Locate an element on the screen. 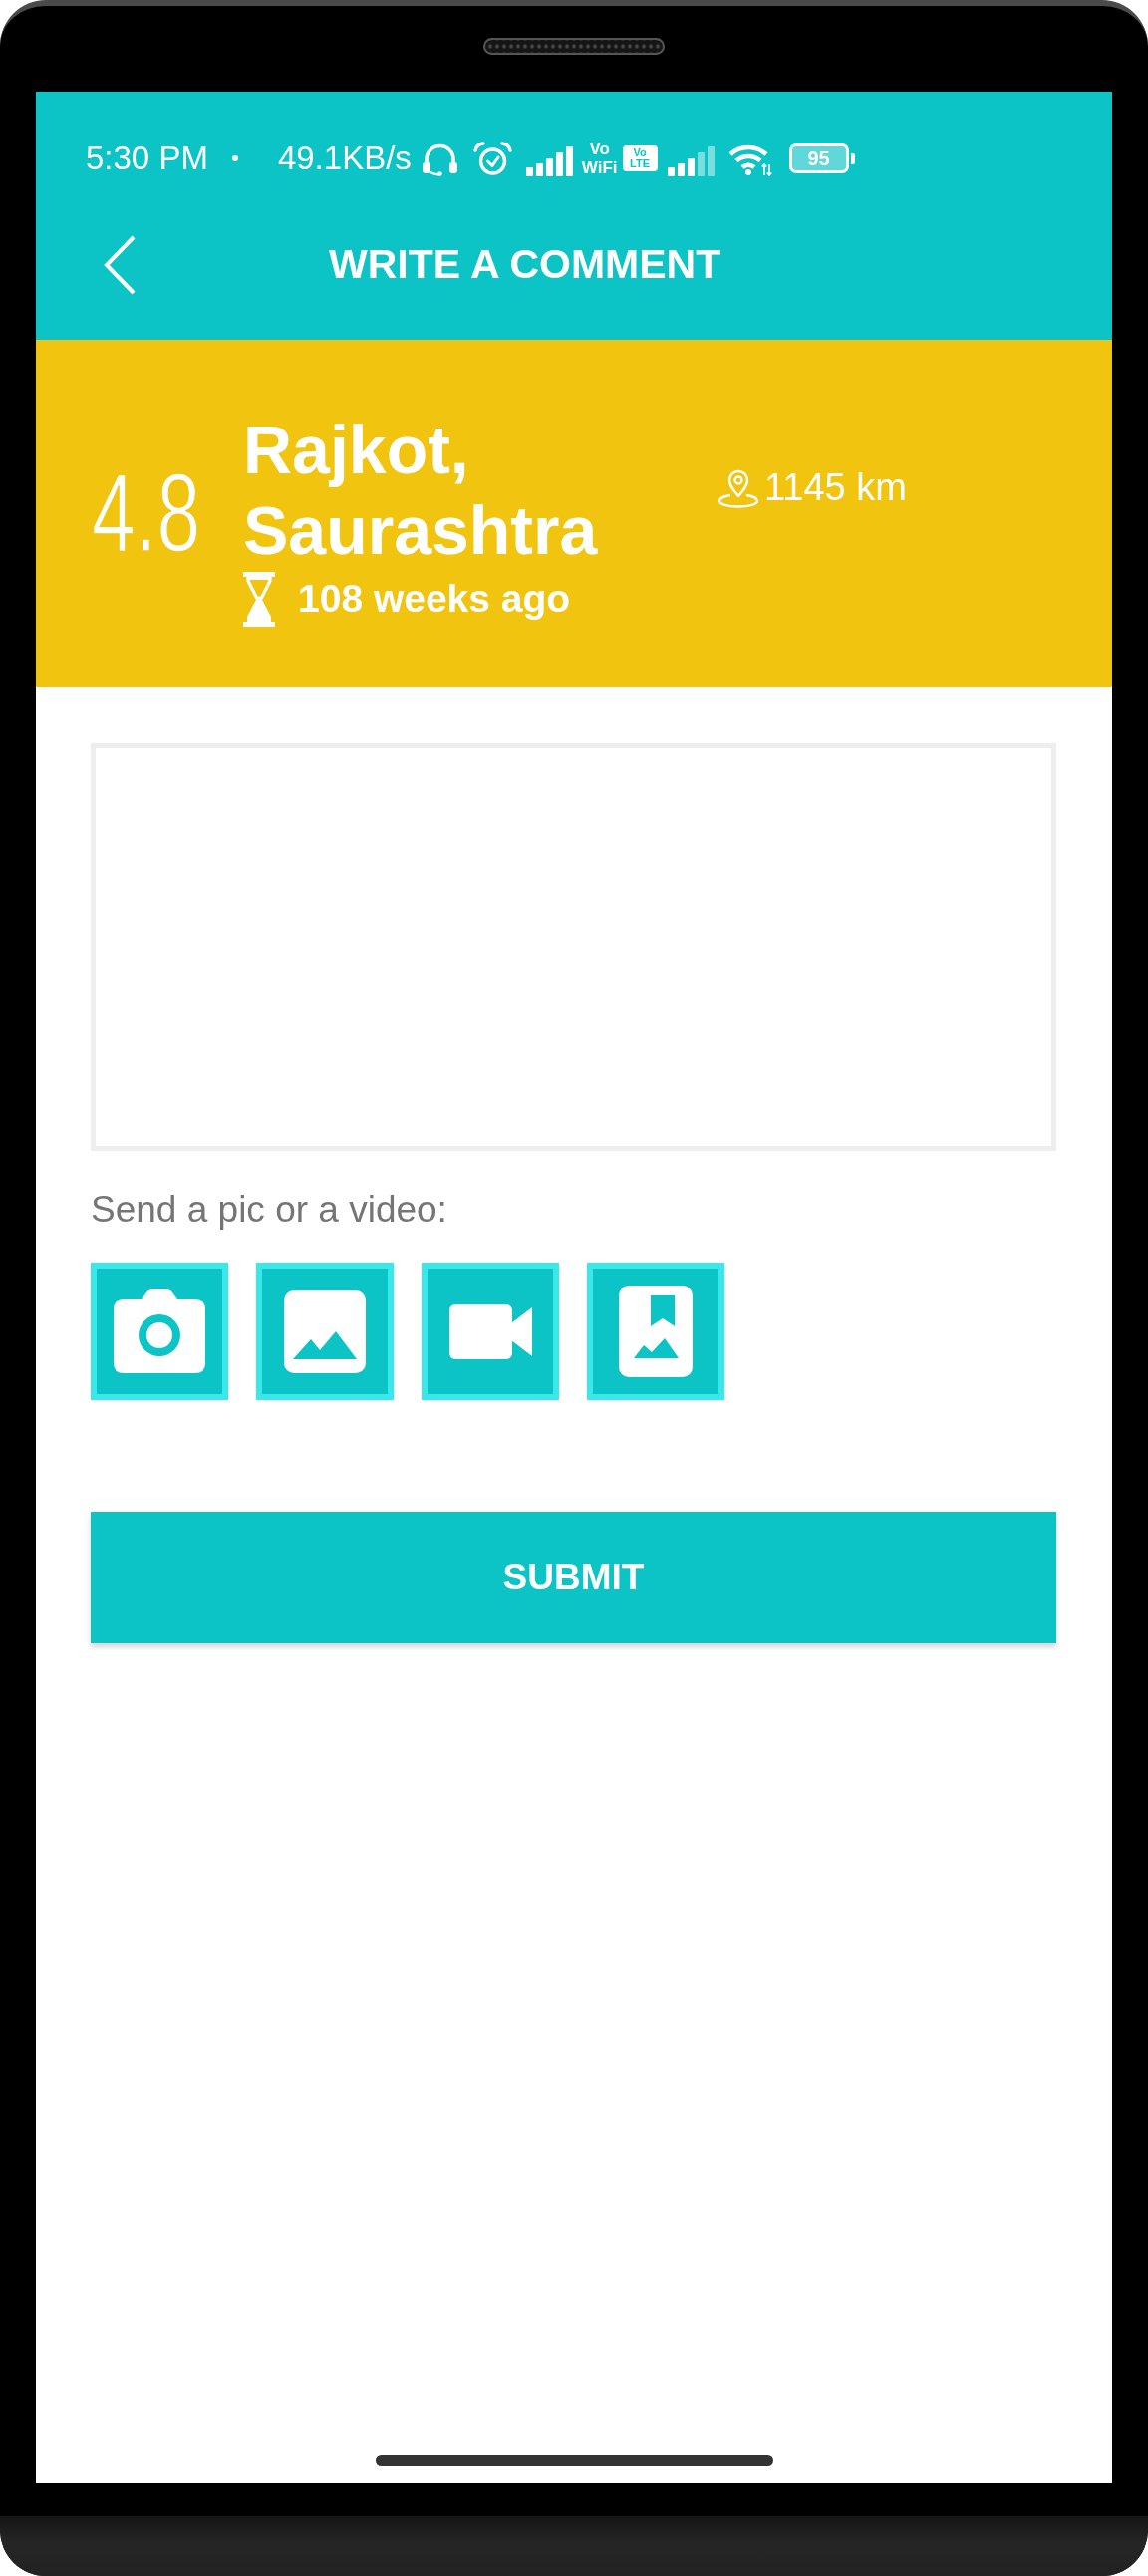 This screenshot has width=1148, height=2576. hourglass-icon is located at coordinates (259, 599).